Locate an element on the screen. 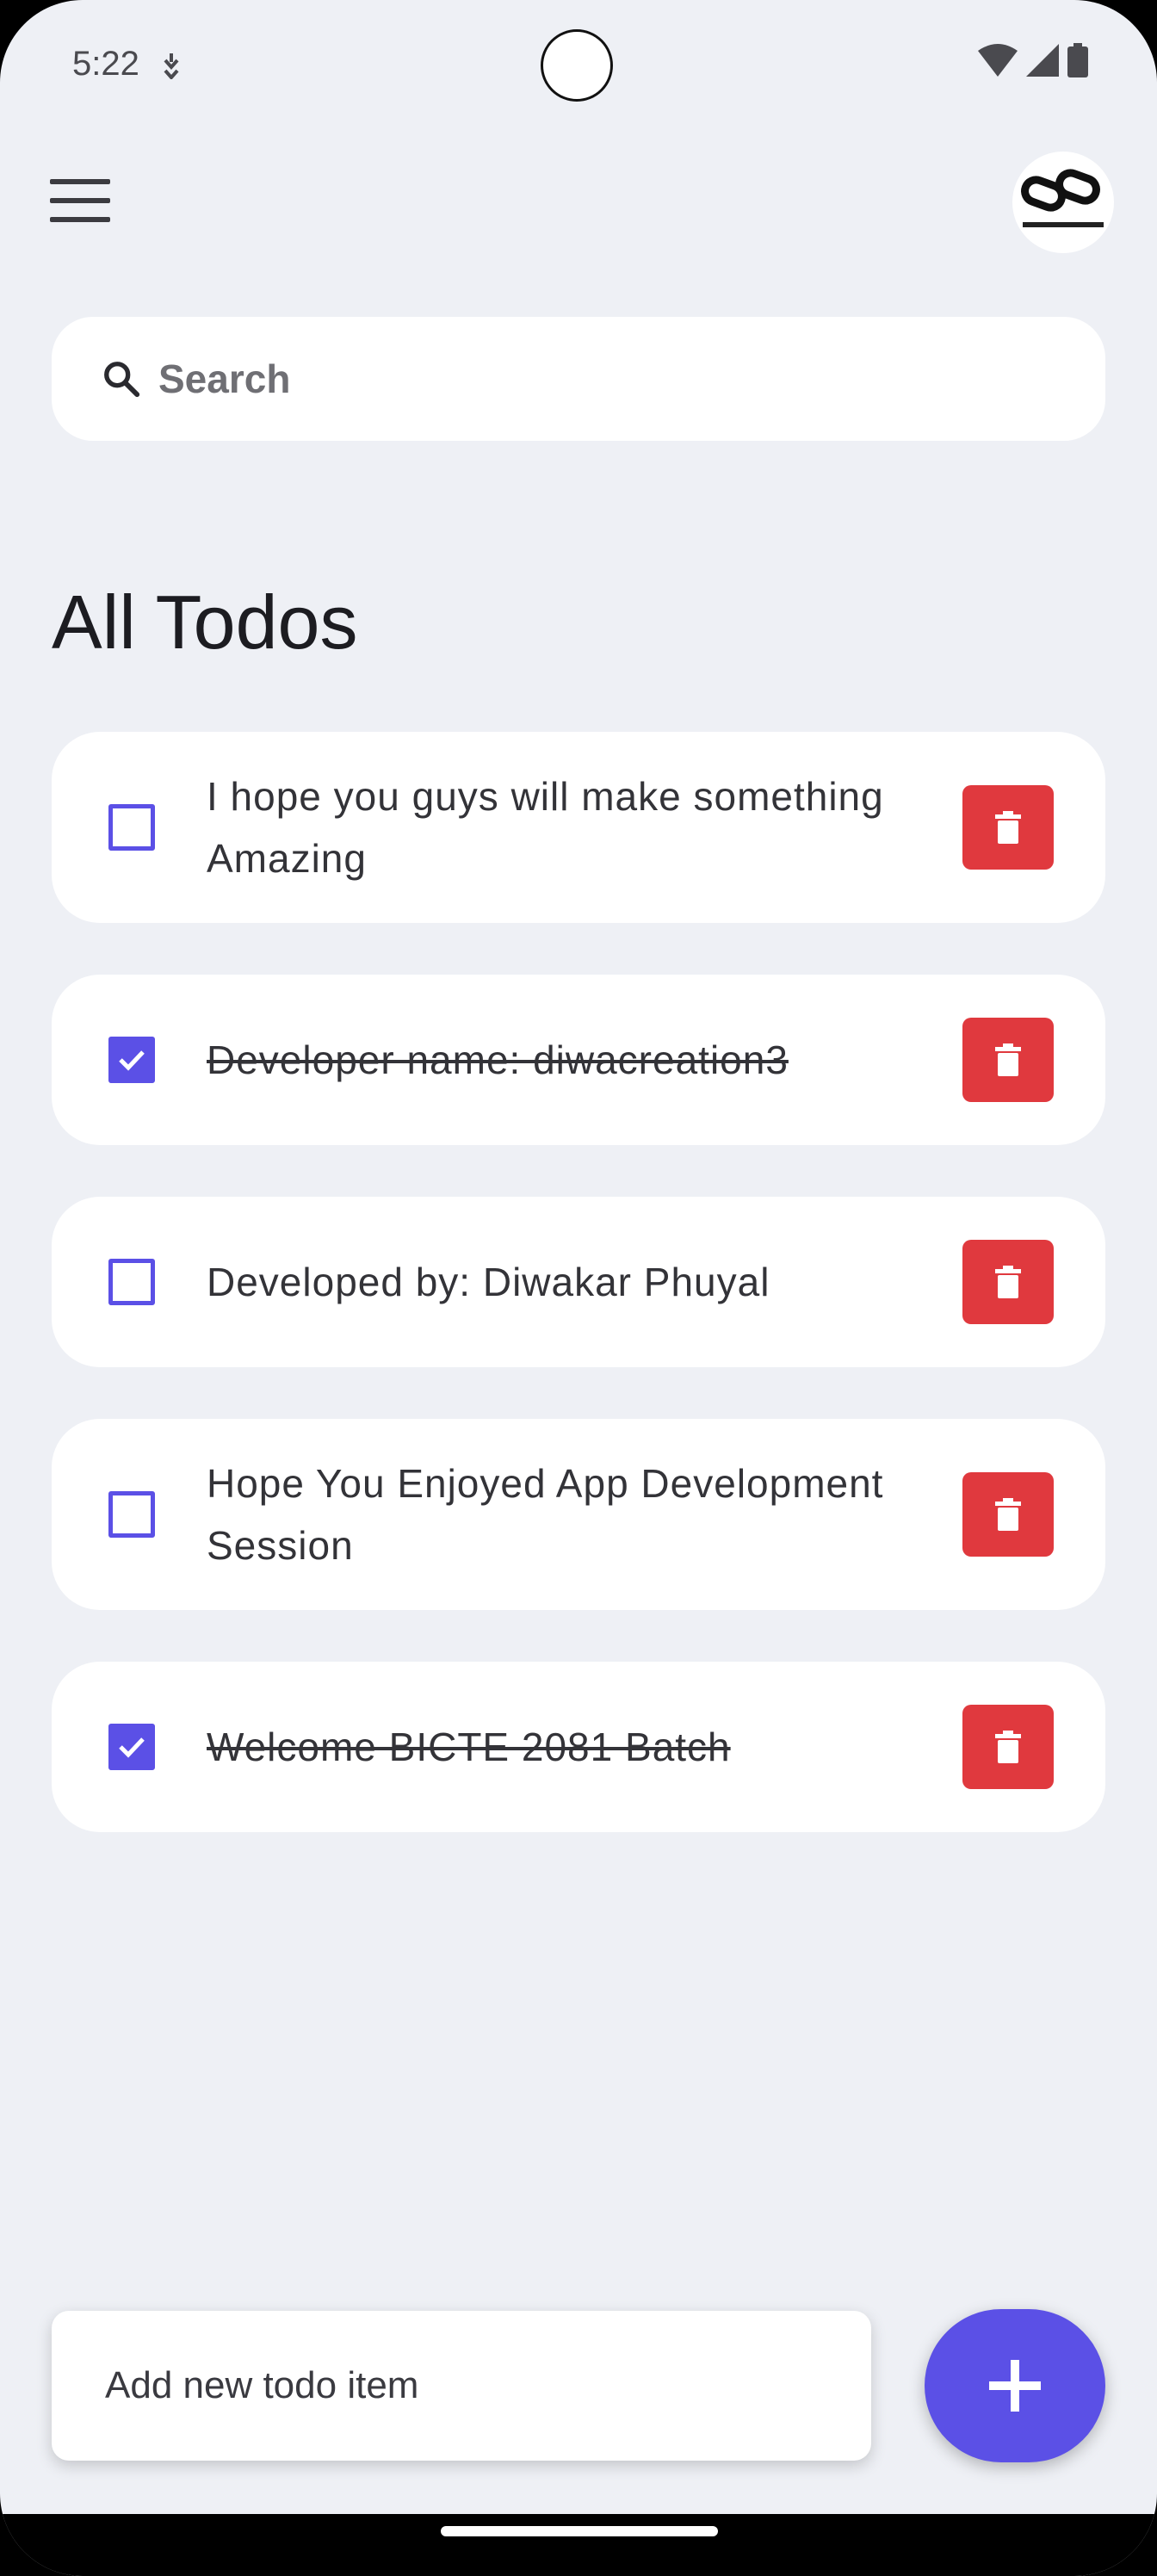 The image size is (1157, 2576). todo-text: Welcome BICTE 2081 Batch is located at coordinates (469, 1747).